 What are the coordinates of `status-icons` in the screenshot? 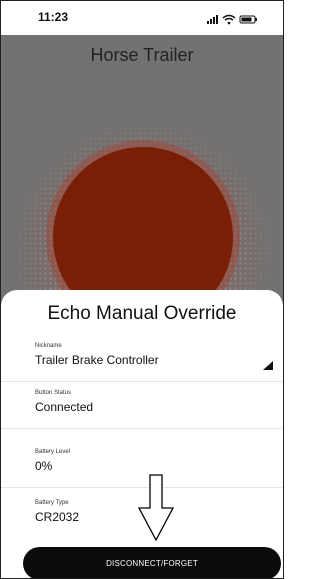 It's located at (234, 18).